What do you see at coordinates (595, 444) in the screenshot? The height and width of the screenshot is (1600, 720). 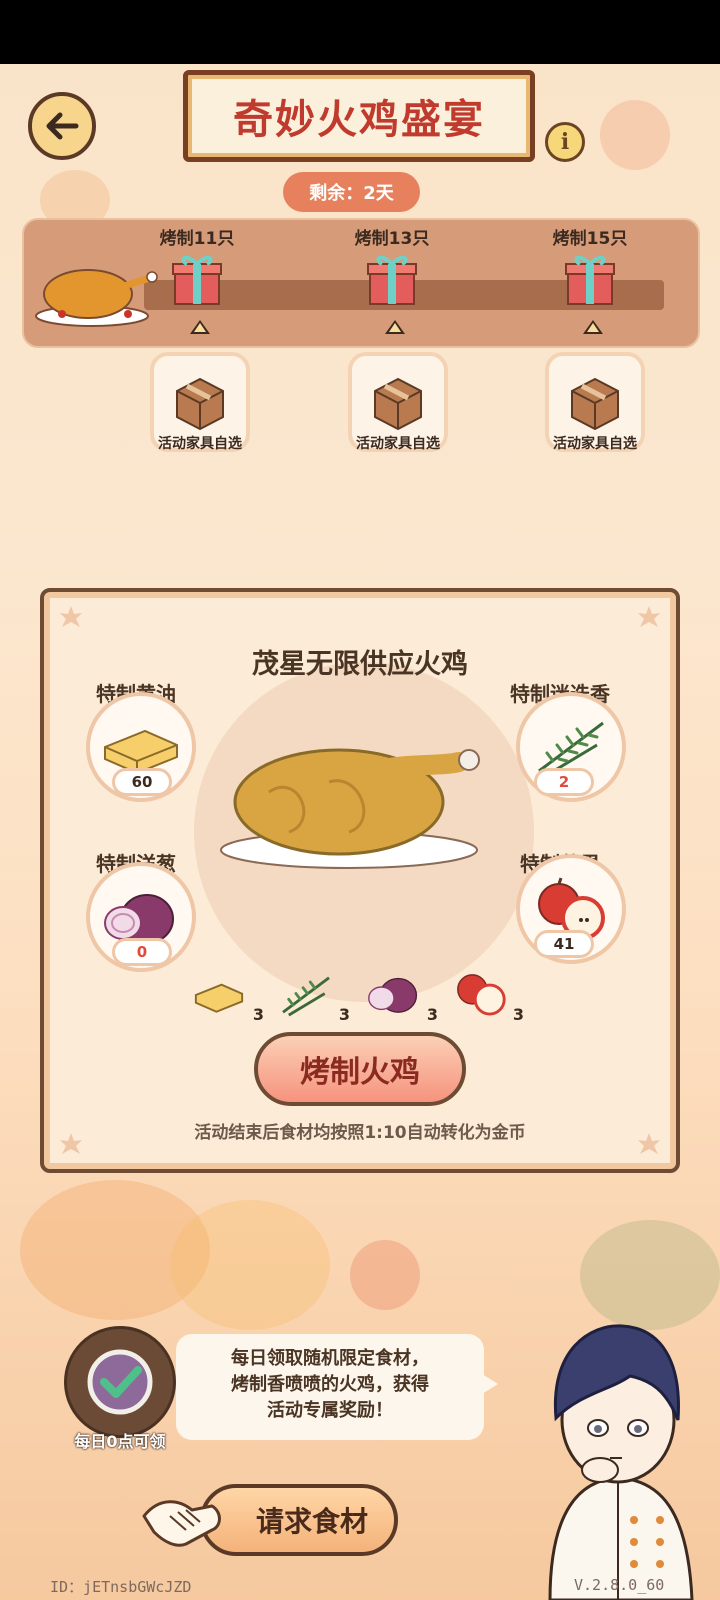 I see `reward-3-label: 活动家具自选` at bounding box center [595, 444].